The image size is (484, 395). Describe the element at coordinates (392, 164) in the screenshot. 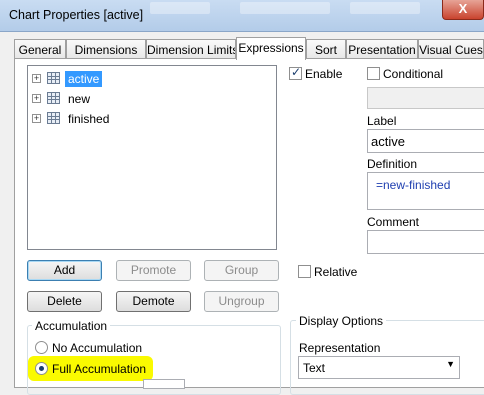

I see `definition-caption: Definition` at that location.